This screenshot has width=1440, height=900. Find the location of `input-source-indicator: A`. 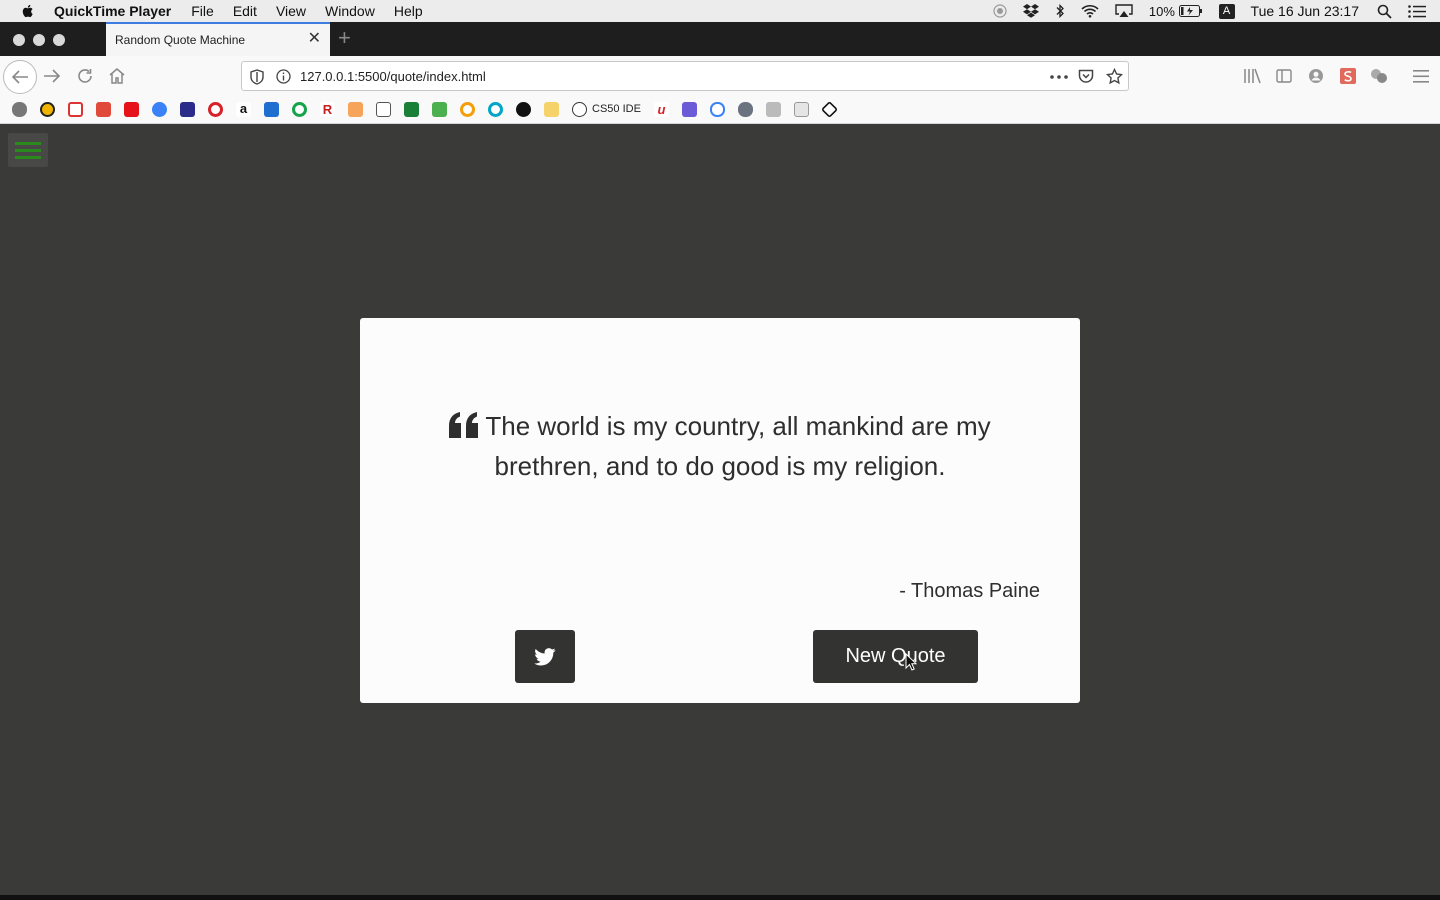

input-source-indicator: A is located at coordinates (1226, 11).